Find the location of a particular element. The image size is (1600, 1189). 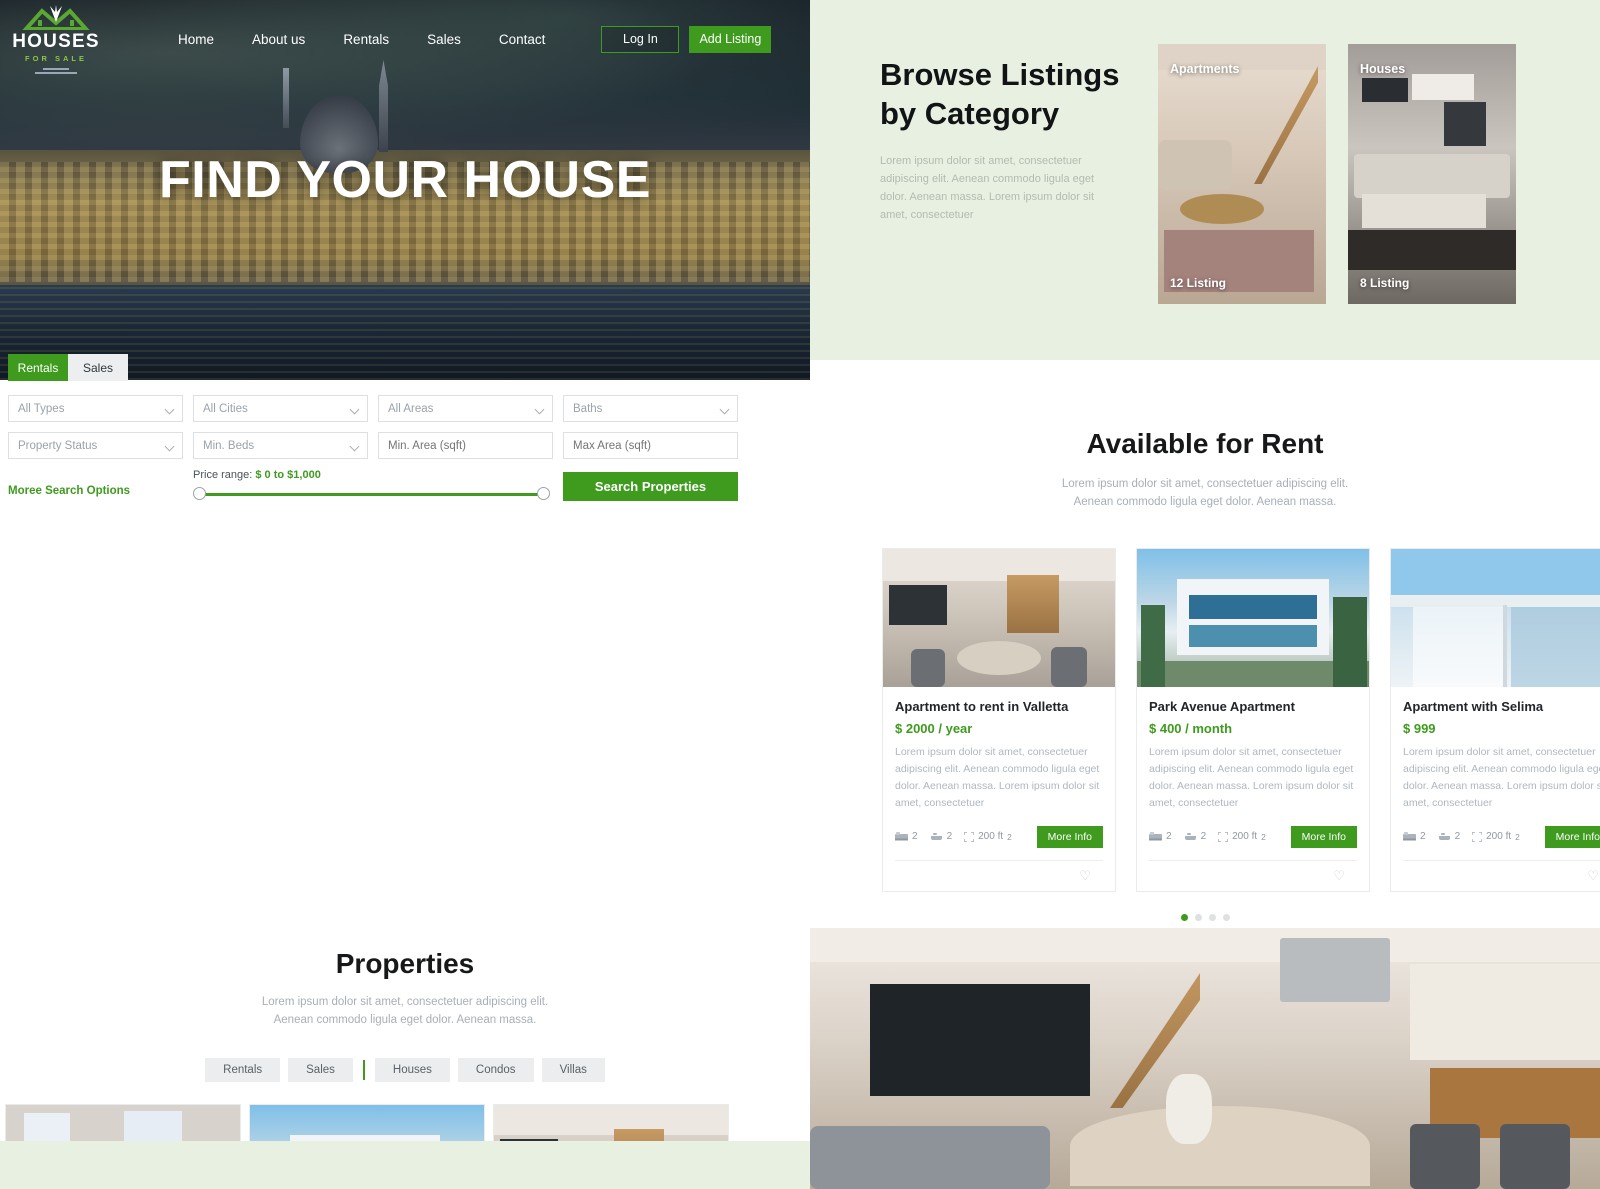

nav-item-contact: Contact is located at coordinates (522, 39).